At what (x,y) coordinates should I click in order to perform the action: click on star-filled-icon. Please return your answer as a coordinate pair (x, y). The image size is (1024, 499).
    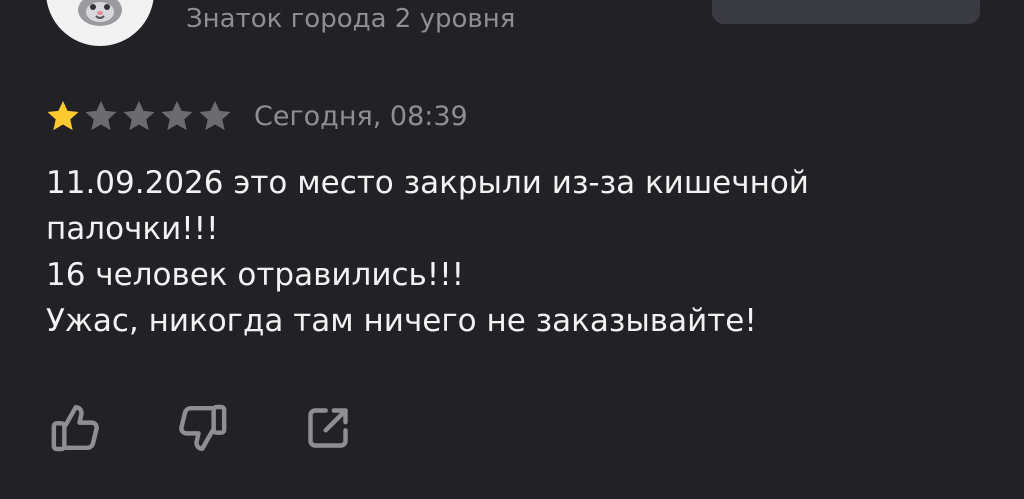
    Looking at the image, I should click on (63, 115).